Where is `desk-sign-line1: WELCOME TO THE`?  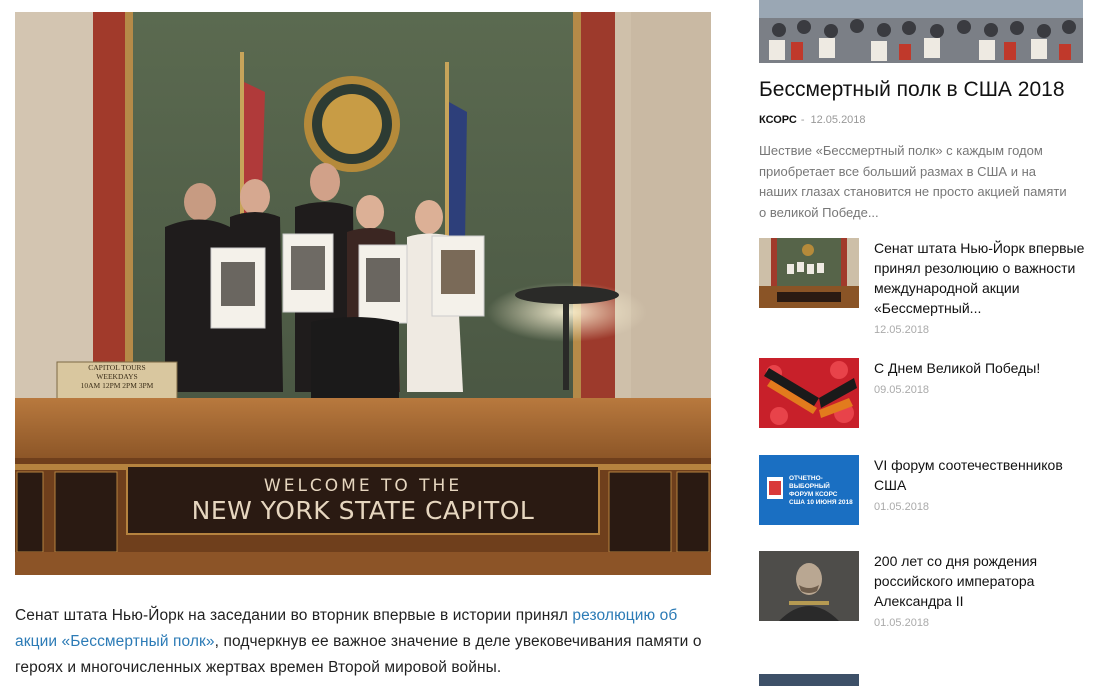
desk-sign-line1: WELCOME TO THE is located at coordinates (363, 486).